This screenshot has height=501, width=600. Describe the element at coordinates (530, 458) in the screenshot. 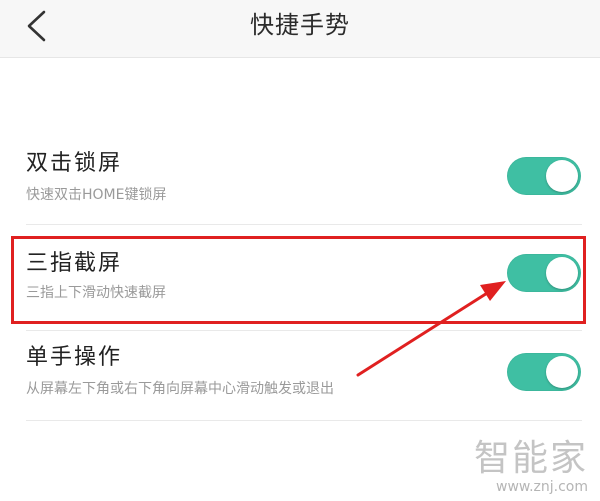

I see `watermark-logo: 智能家` at that location.